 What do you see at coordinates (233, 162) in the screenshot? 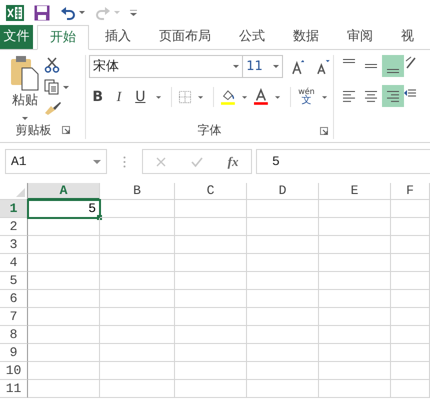
I see `insert-function-button: fx` at bounding box center [233, 162].